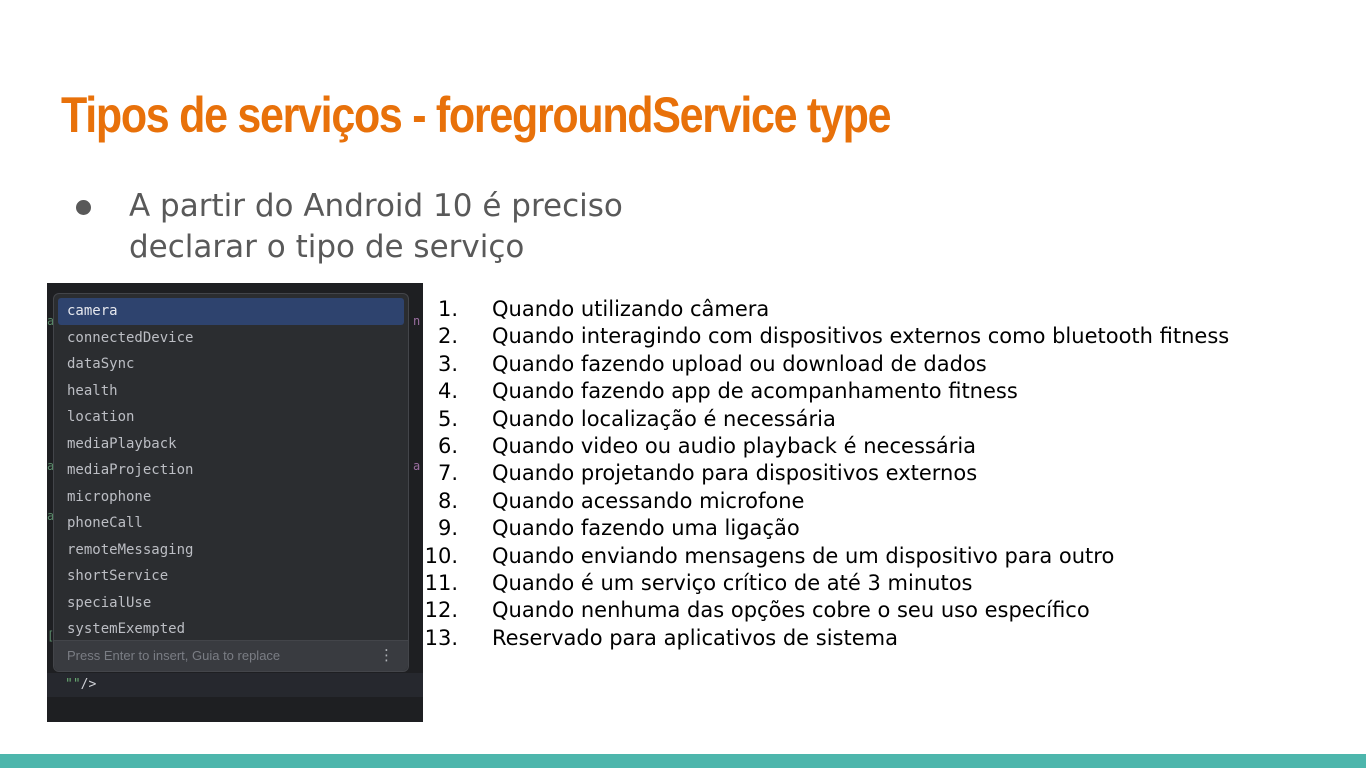 The width and height of the screenshot is (1366, 768). I want to click on bullet-dot-icon, so click(83, 207).